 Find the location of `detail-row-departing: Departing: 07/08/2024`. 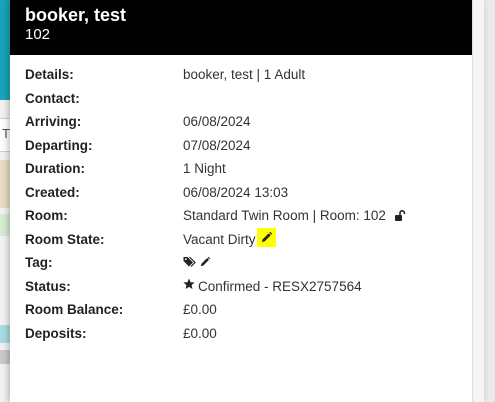

detail-row-departing: Departing: 07/08/2024 is located at coordinates (247, 146).